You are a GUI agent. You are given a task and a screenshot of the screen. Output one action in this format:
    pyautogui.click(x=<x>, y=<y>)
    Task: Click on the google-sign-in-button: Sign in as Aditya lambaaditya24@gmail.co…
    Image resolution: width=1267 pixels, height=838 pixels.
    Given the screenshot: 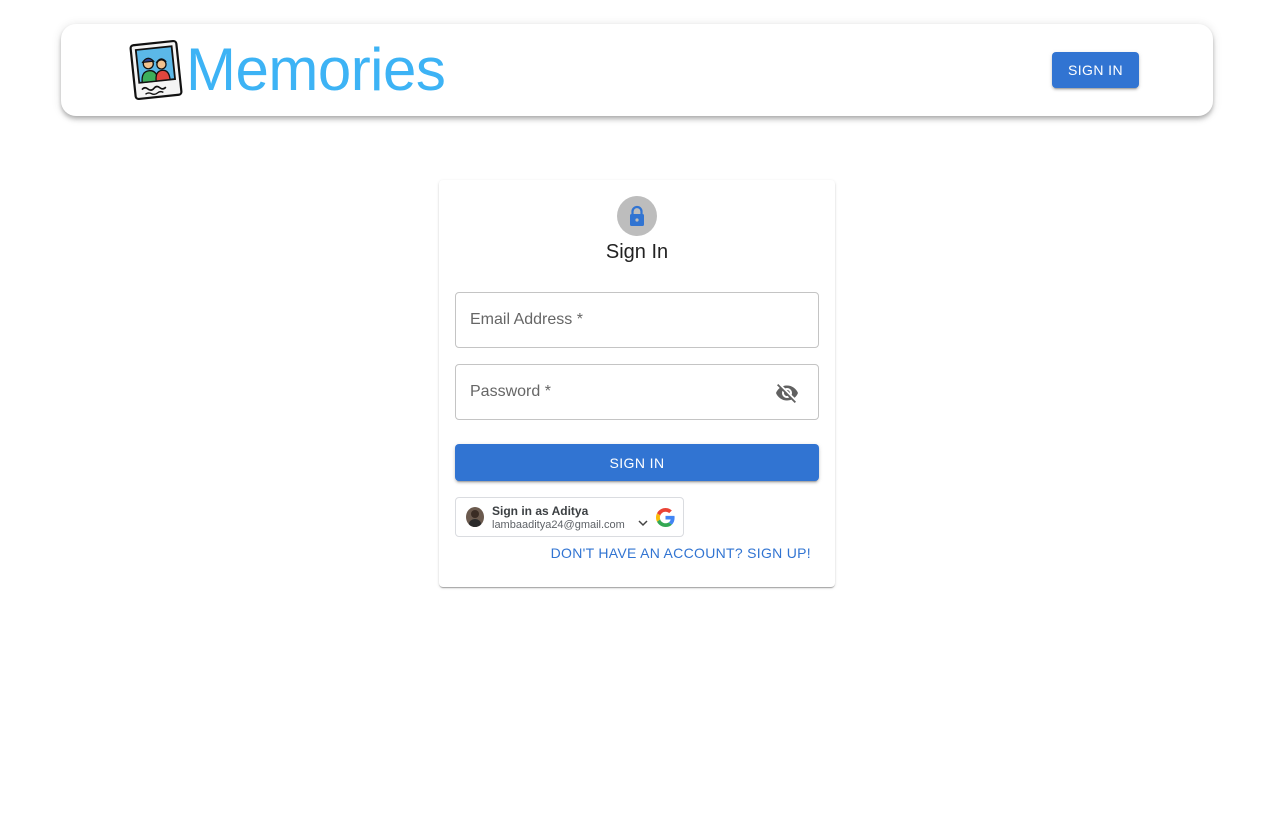 What is the action you would take?
    pyautogui.click(x=569, y=517)
    